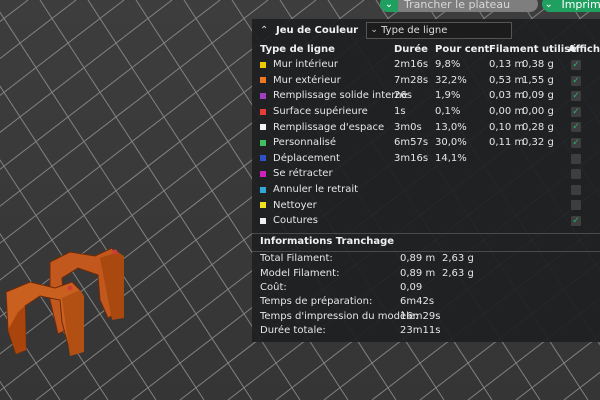 This screenshot has width=600, height=400. What do you see at coordinates (317, 30) in the screenshot?
I see `panel-title: Jeu de Couleur` at bounding box center [317, 30].